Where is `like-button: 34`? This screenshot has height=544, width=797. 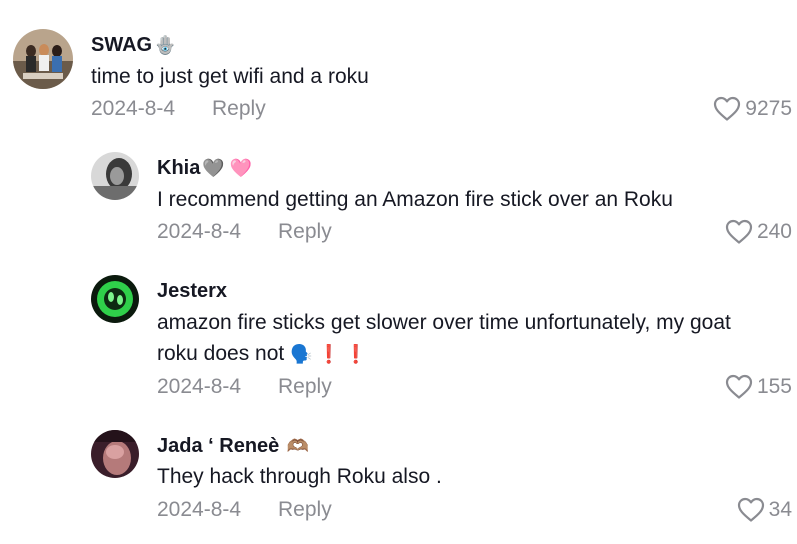 like-button: 34 is located at coordinates (764, 510).